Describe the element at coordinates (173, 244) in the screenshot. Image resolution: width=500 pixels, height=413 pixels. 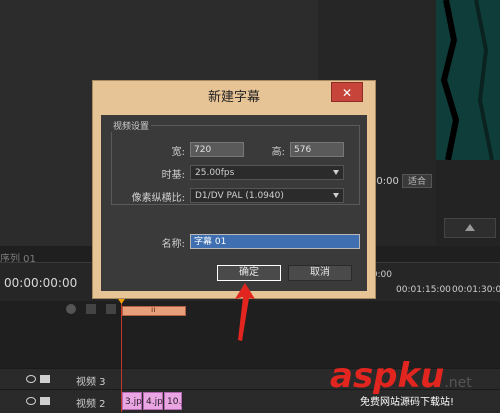
I see `name-label: 名称:` at that location.